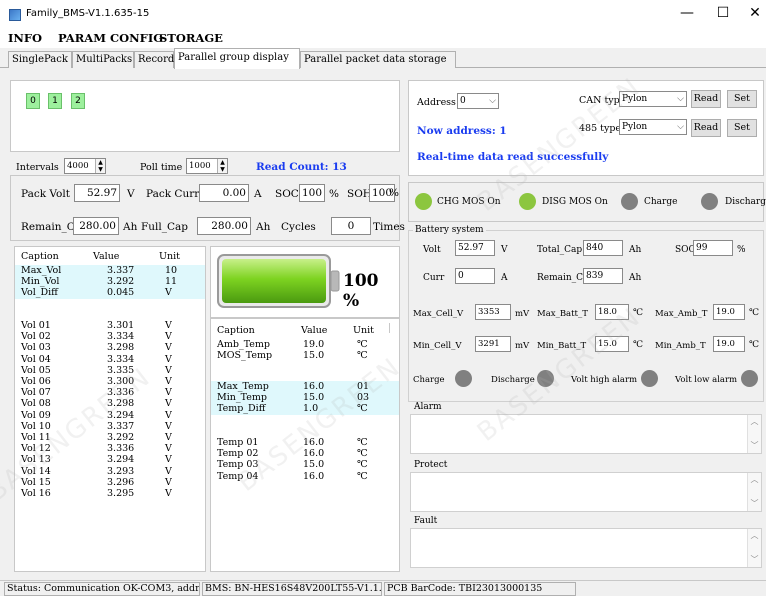 The image size is (766, 596). I want to click on total-cap-unit: Ah, so click(635, 250).